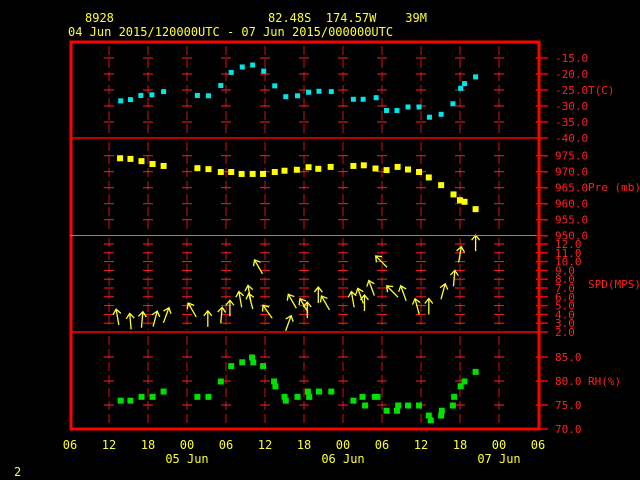  I want to click on station-id: 8928, so click(99, 18).